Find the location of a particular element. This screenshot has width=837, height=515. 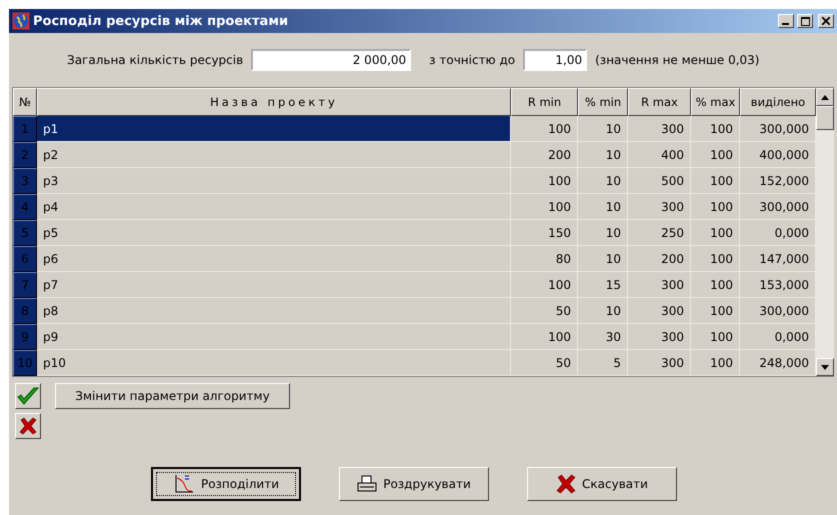

close-icon is located at coordinates (826, 21).